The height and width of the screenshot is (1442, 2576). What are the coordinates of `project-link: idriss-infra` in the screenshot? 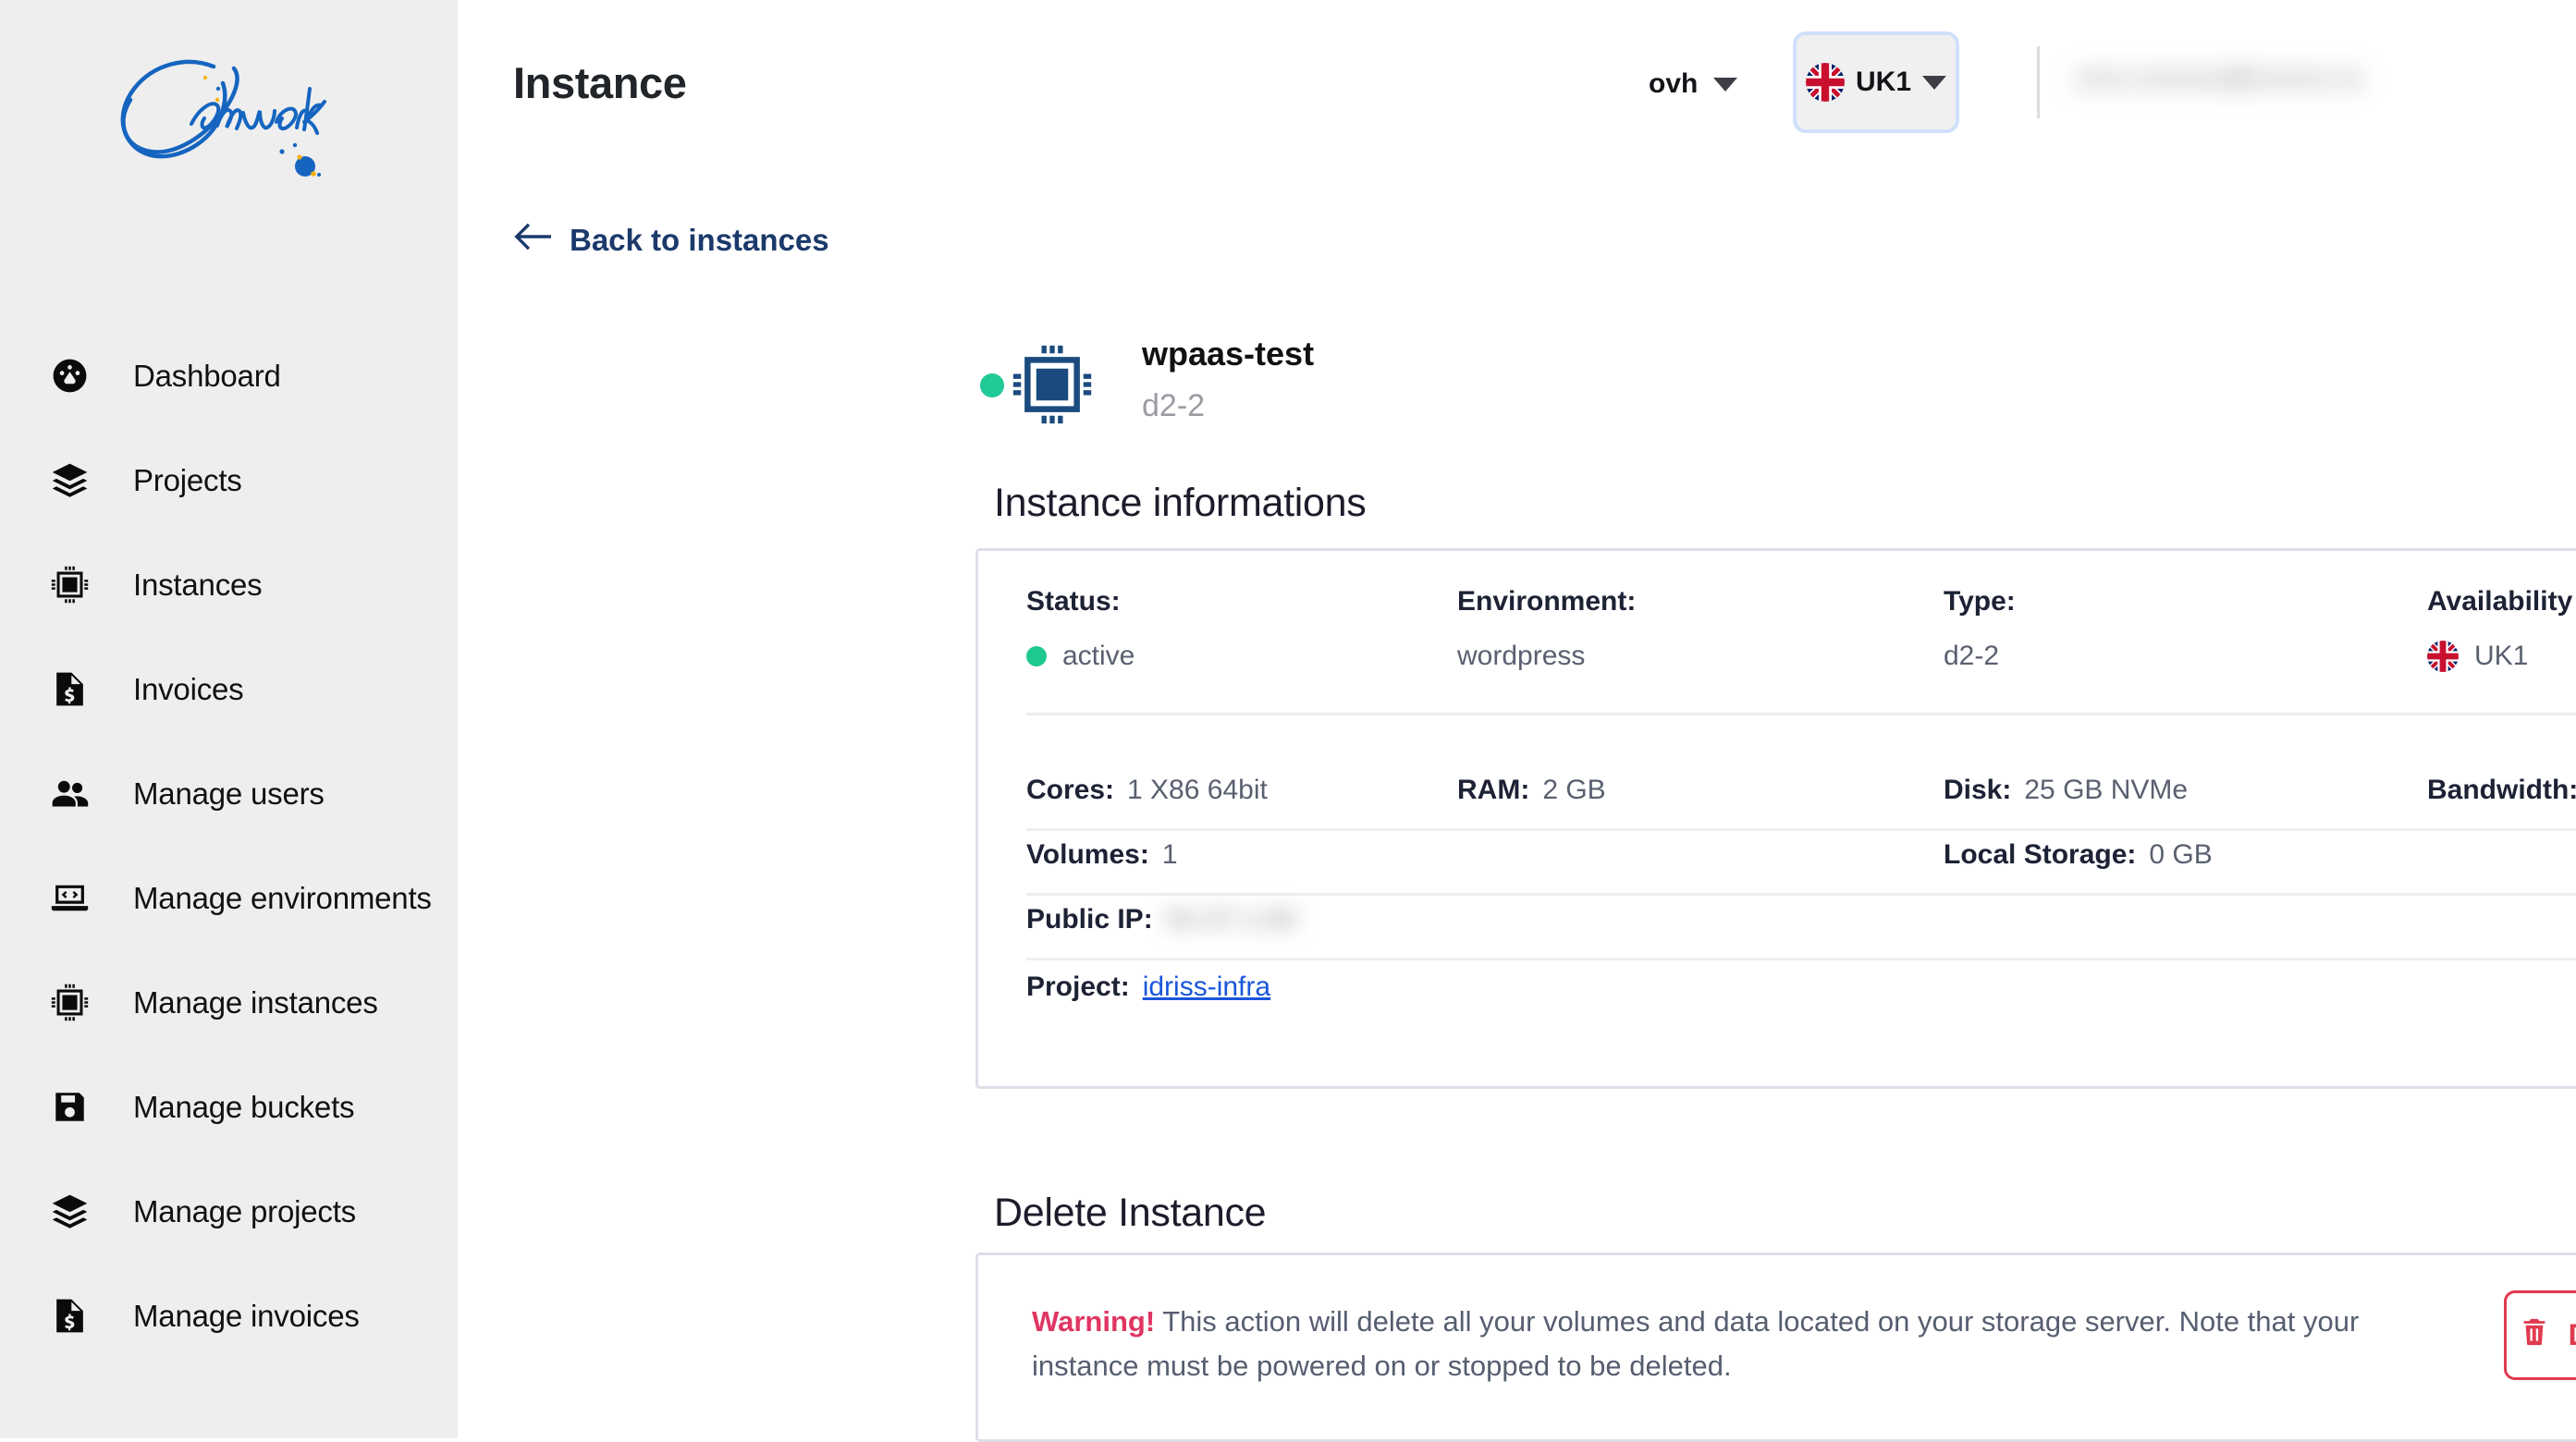 It's located at (1206, 988).